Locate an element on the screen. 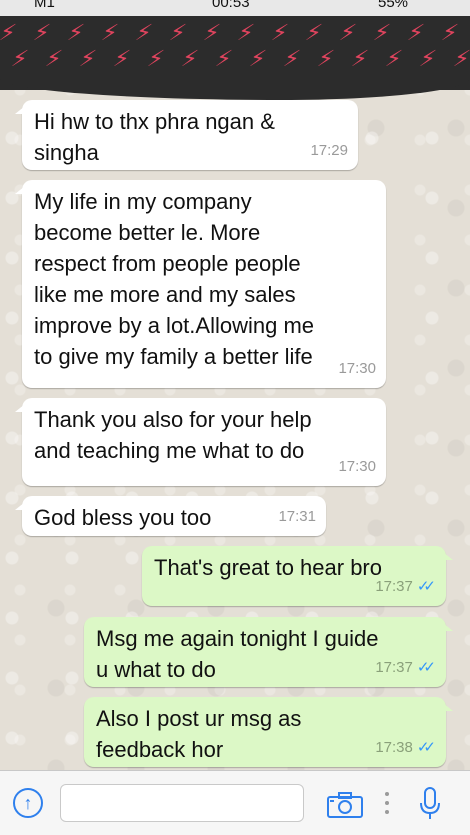 The height and width of the screenshot is (835, 470). upload-arrow-icon: ↑ is located at coordinates (28, 803).